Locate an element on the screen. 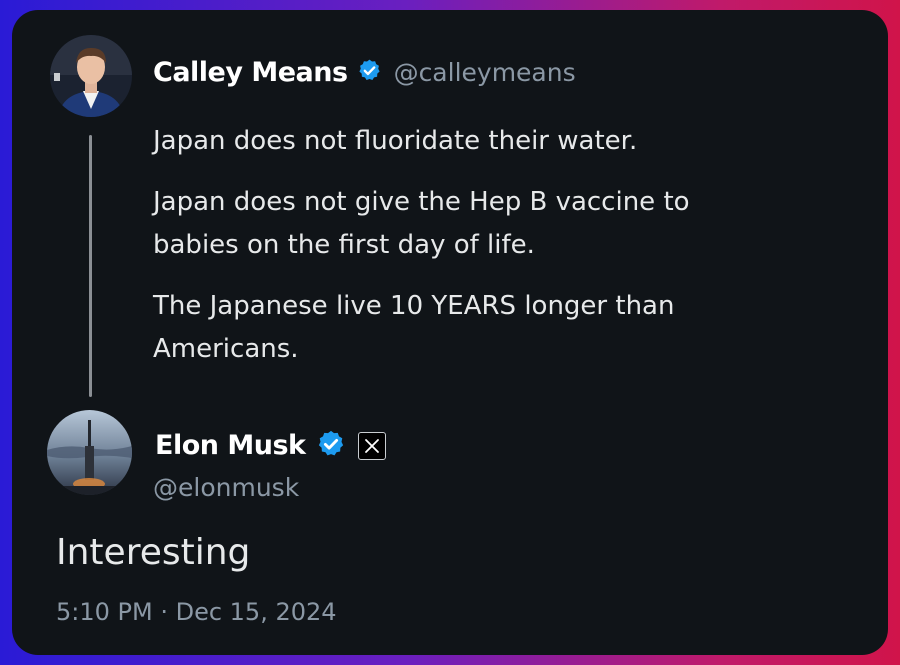 The width and height of the screenshot is (900, 665). original-author-handle: @calleymeans is located at coordinates (485, 72).